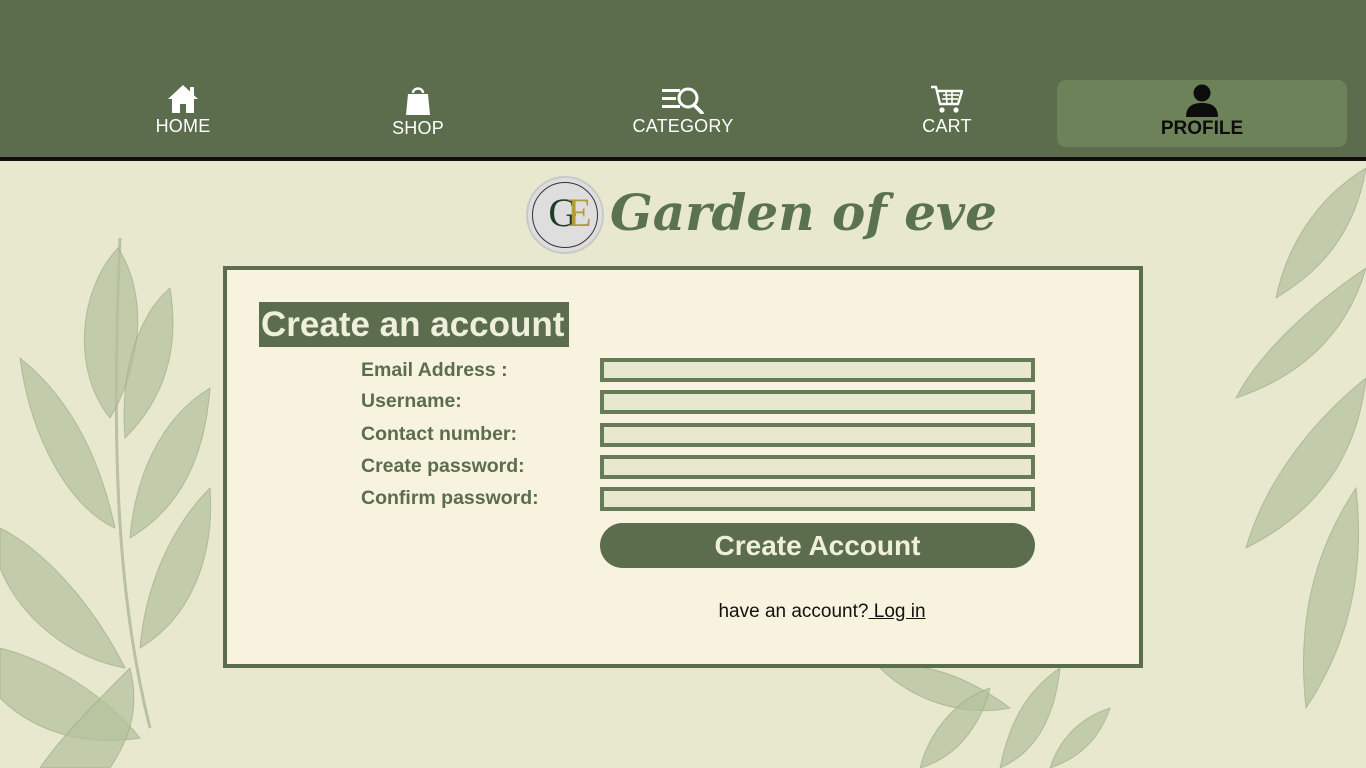 The width and height of the screenshot is (1366, 768). What do you see at coordinates (817, 499) in the screenshot?
I see `confirm-password-field` at bounding box center [817, 499].